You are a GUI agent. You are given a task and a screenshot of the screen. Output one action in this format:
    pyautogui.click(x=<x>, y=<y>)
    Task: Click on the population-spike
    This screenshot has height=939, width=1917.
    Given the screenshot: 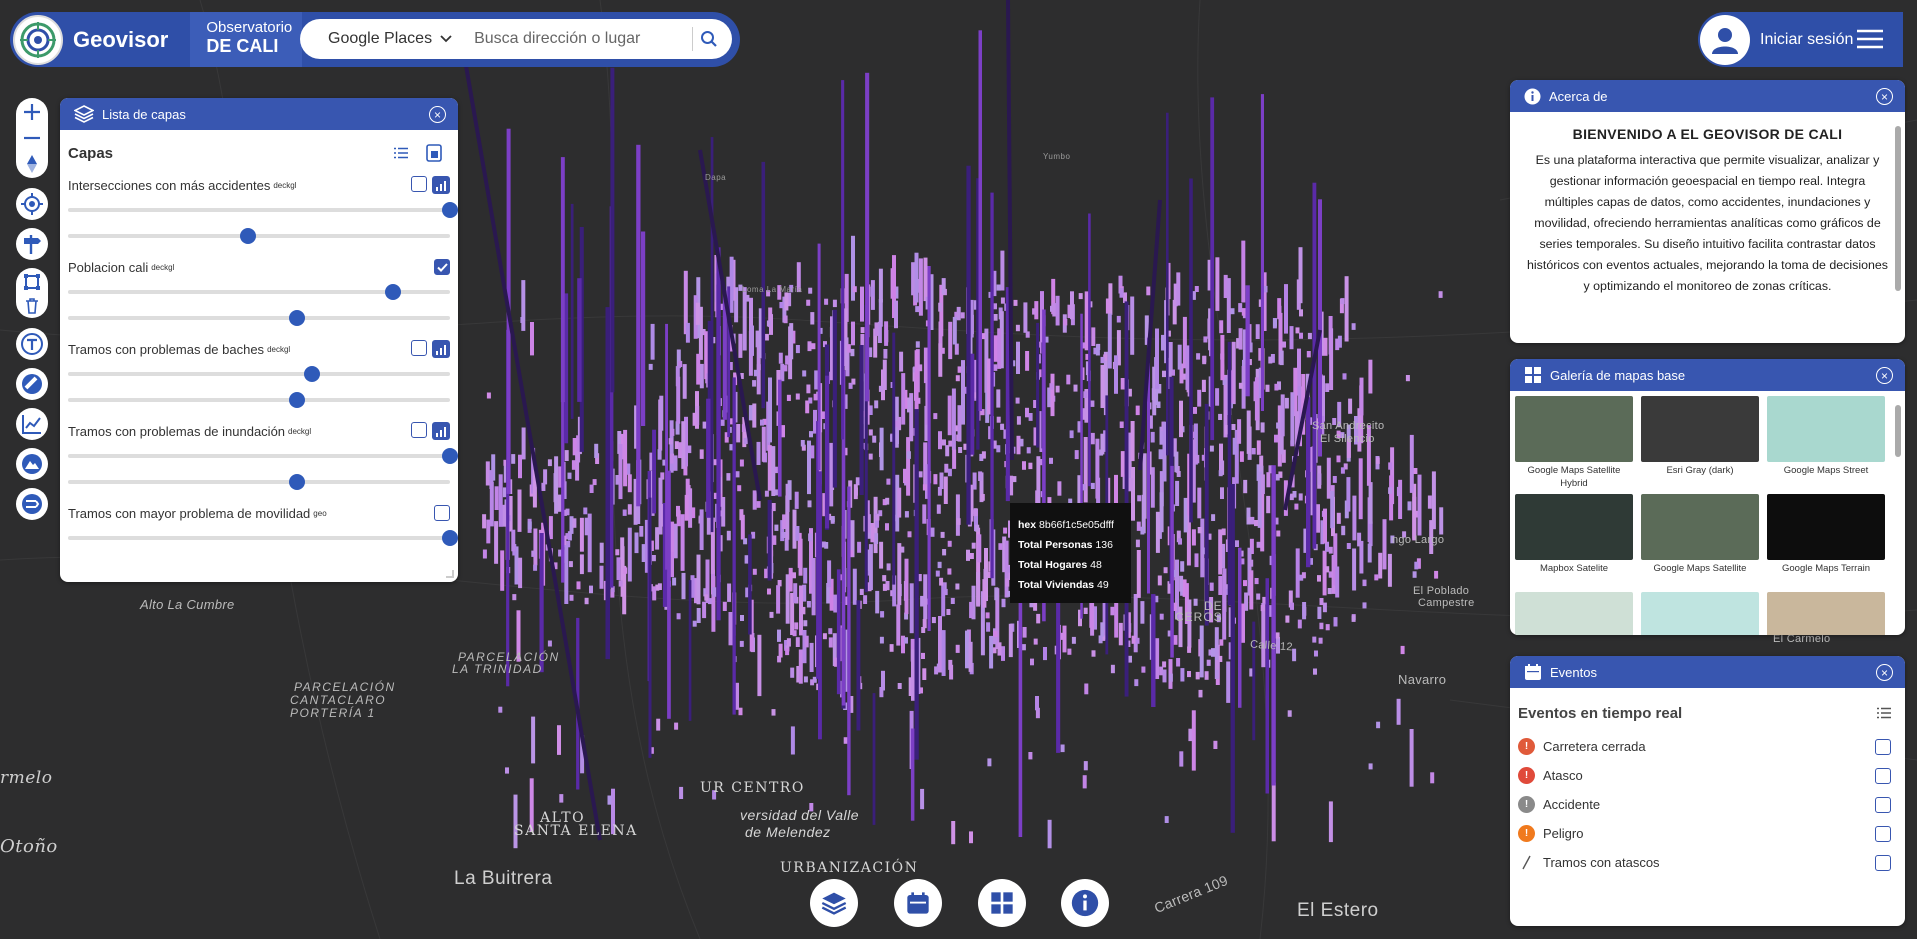 What is the action you would take?
    pyautogui.click(x=643, y=329)
    